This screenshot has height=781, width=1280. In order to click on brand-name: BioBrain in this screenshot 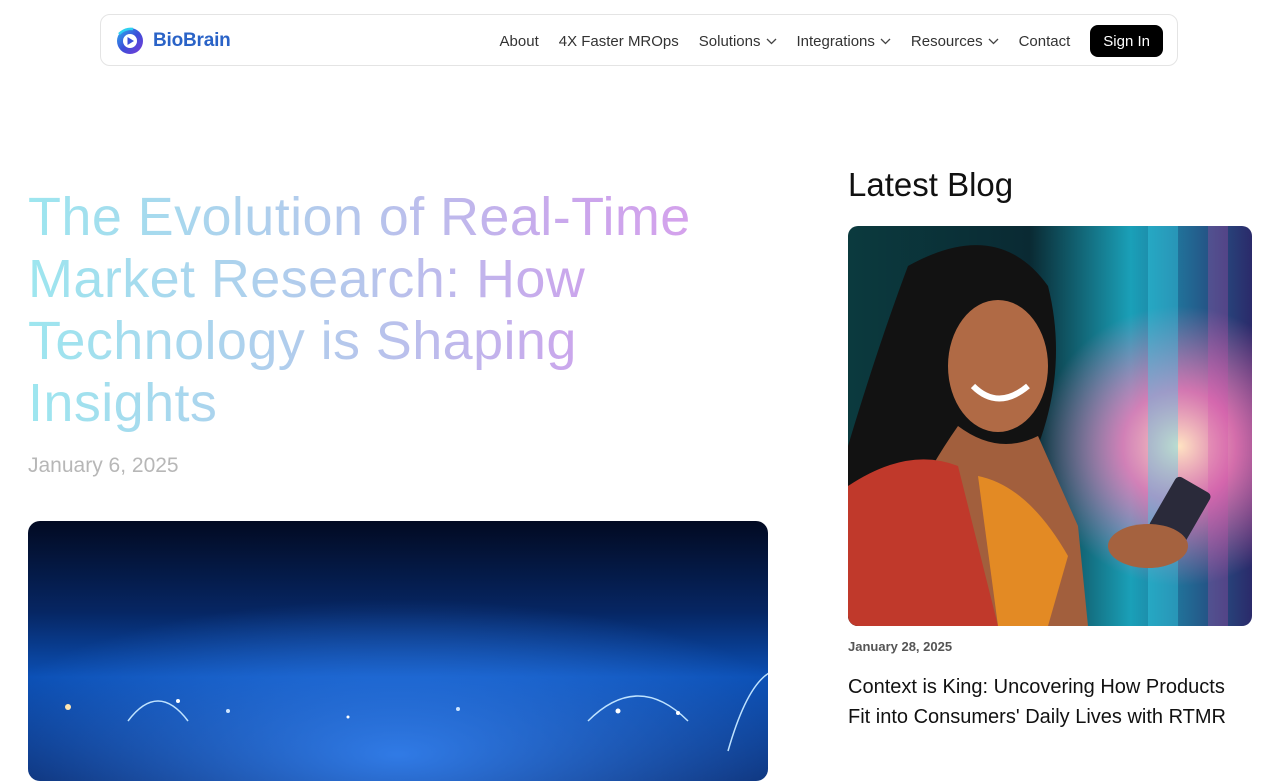, I will do `click(192, 40)`.